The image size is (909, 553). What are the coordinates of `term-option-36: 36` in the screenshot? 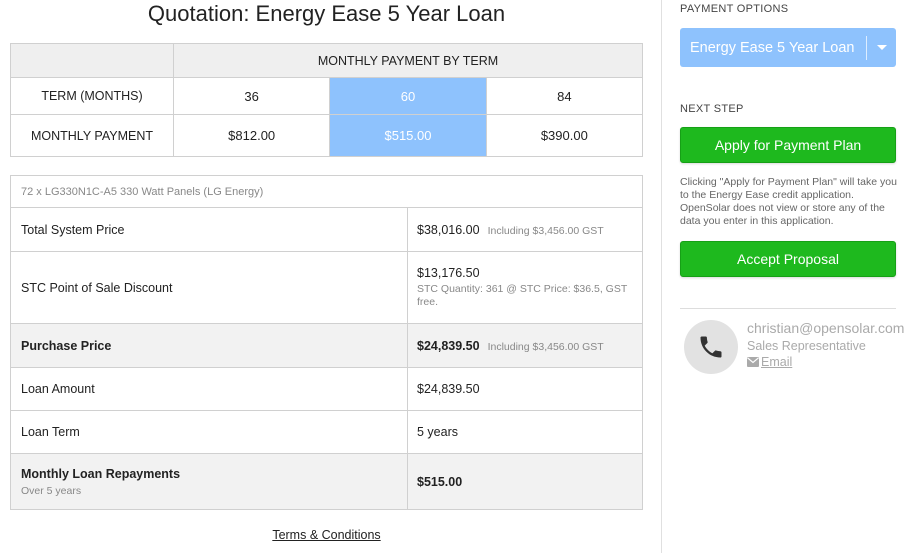 It's located at (251, 96).